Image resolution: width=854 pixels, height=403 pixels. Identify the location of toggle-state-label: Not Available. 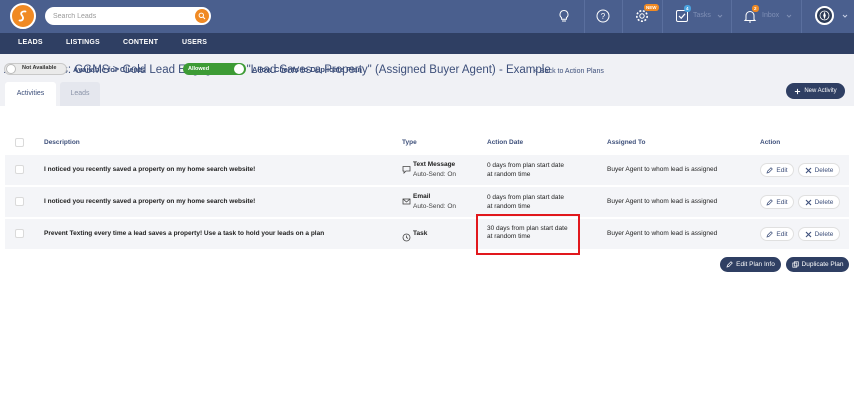
(39, 68).